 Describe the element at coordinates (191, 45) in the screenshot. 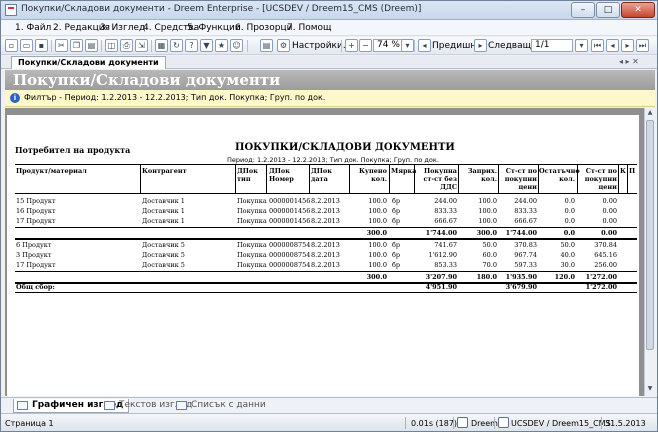

I see `help-icon: ?` at that location.